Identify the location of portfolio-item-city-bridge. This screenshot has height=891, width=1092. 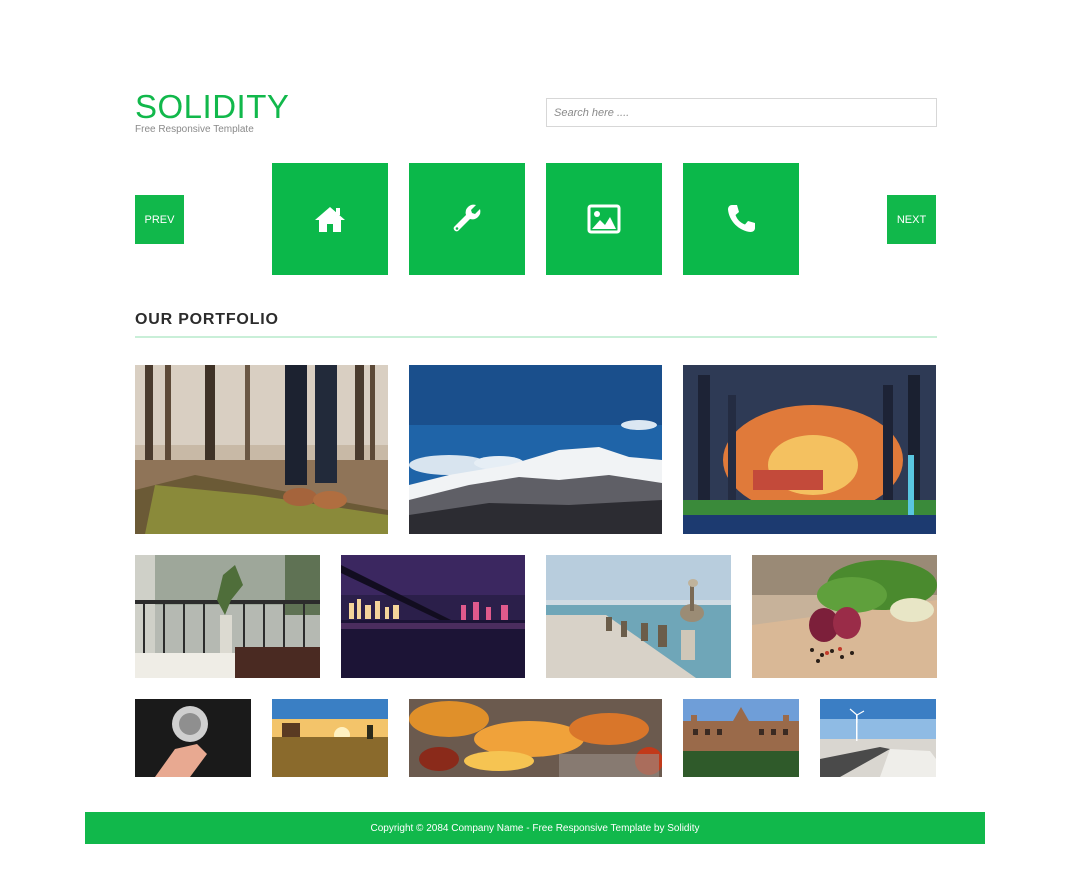
(433, 616).